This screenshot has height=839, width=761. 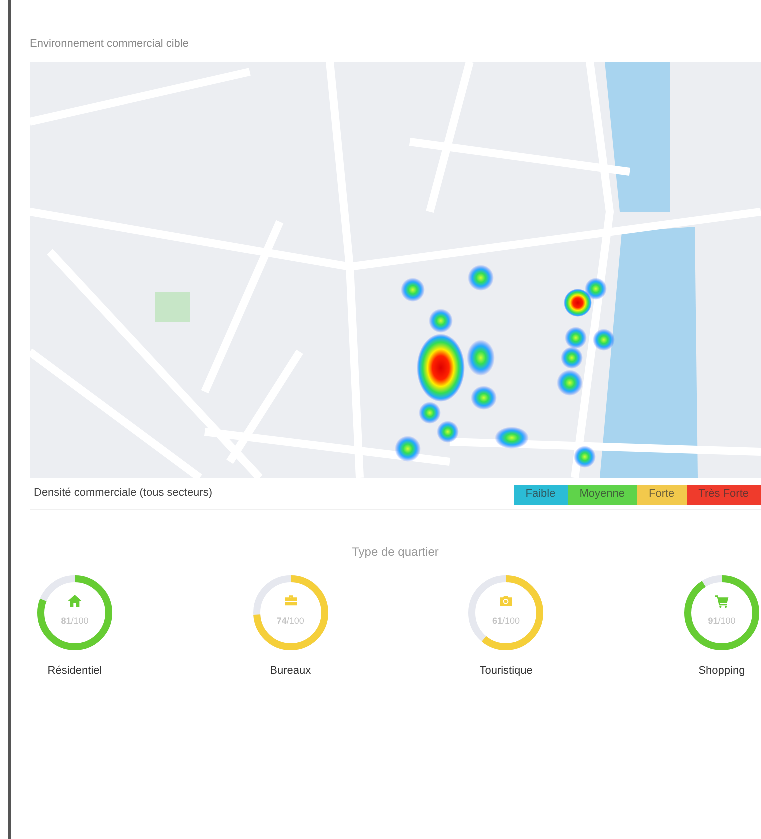 I want to click on score-text: 81/100, so click(x=75, y=621).